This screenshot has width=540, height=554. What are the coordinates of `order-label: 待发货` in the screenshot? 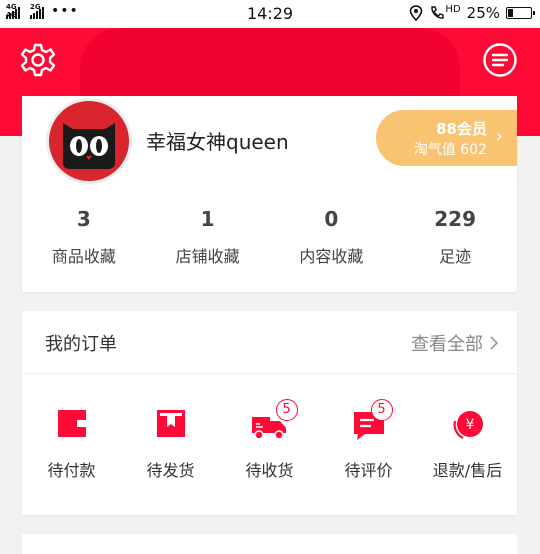 It's located at (170, 470).